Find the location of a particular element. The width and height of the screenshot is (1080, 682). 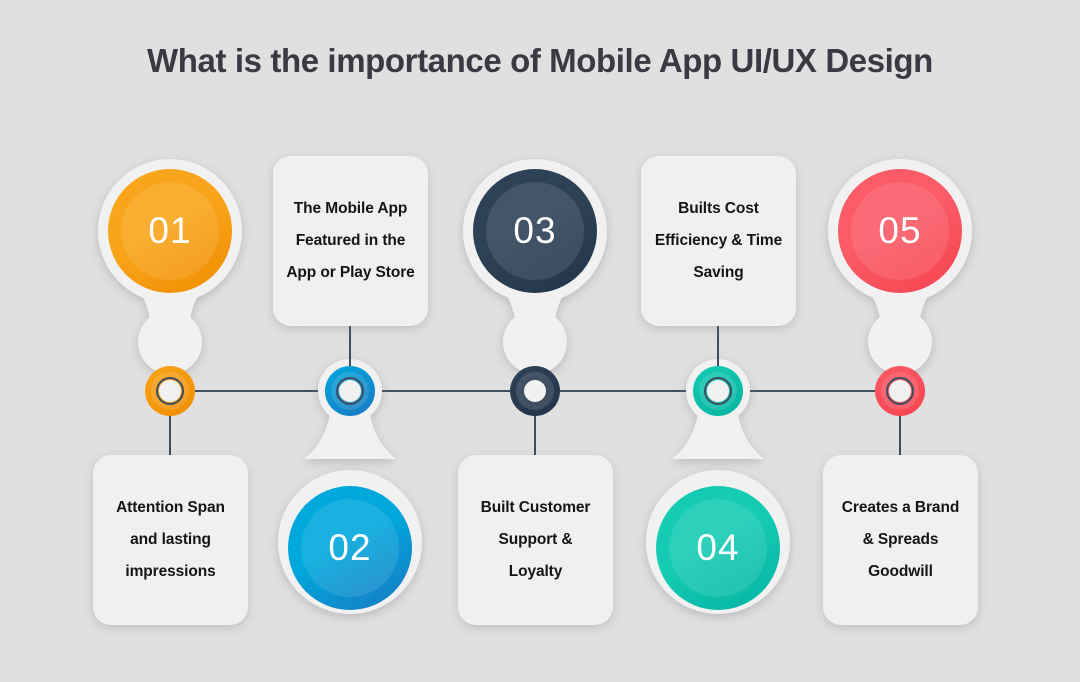

step-description-card-05: Creates a Brand & Spreads Goodwill is located at coordinates (900, 540).